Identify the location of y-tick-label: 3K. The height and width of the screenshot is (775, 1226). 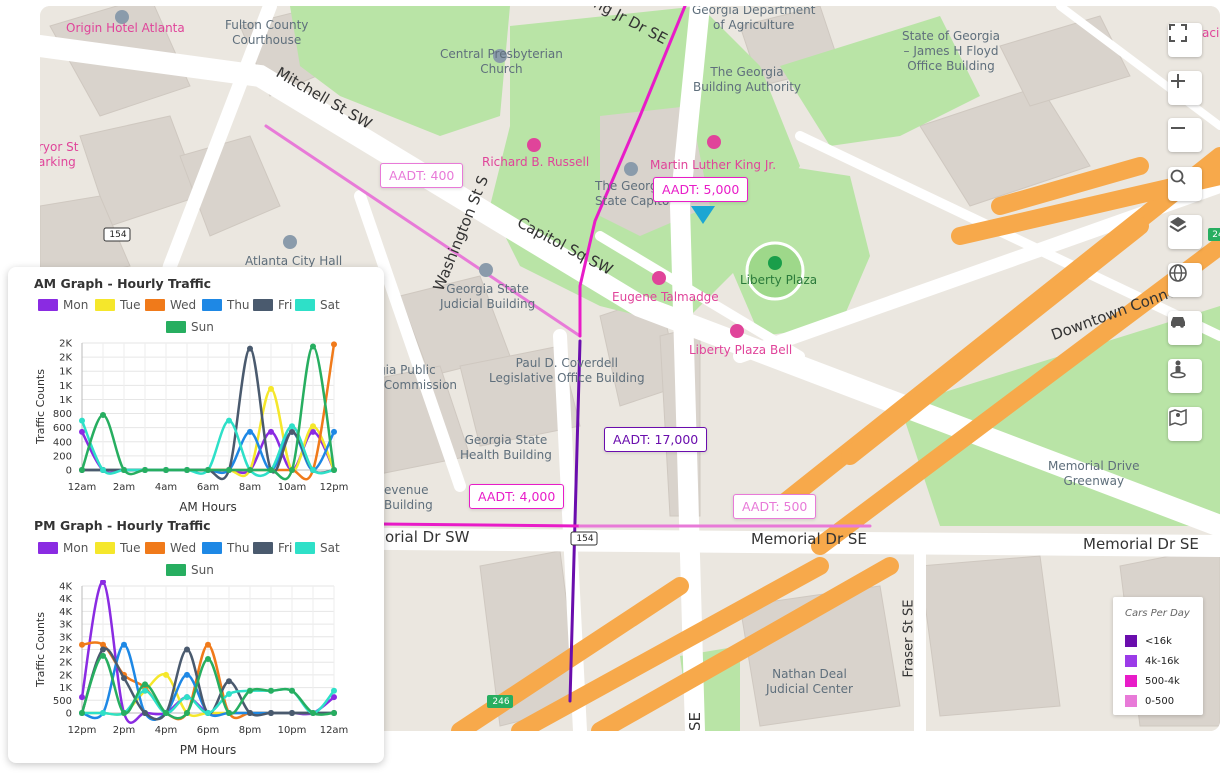
(65, 625).